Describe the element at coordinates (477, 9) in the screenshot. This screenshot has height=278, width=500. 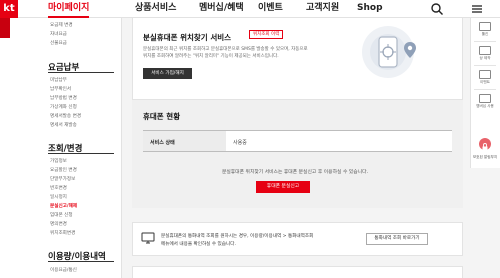
I see `menu-icon` at that location.